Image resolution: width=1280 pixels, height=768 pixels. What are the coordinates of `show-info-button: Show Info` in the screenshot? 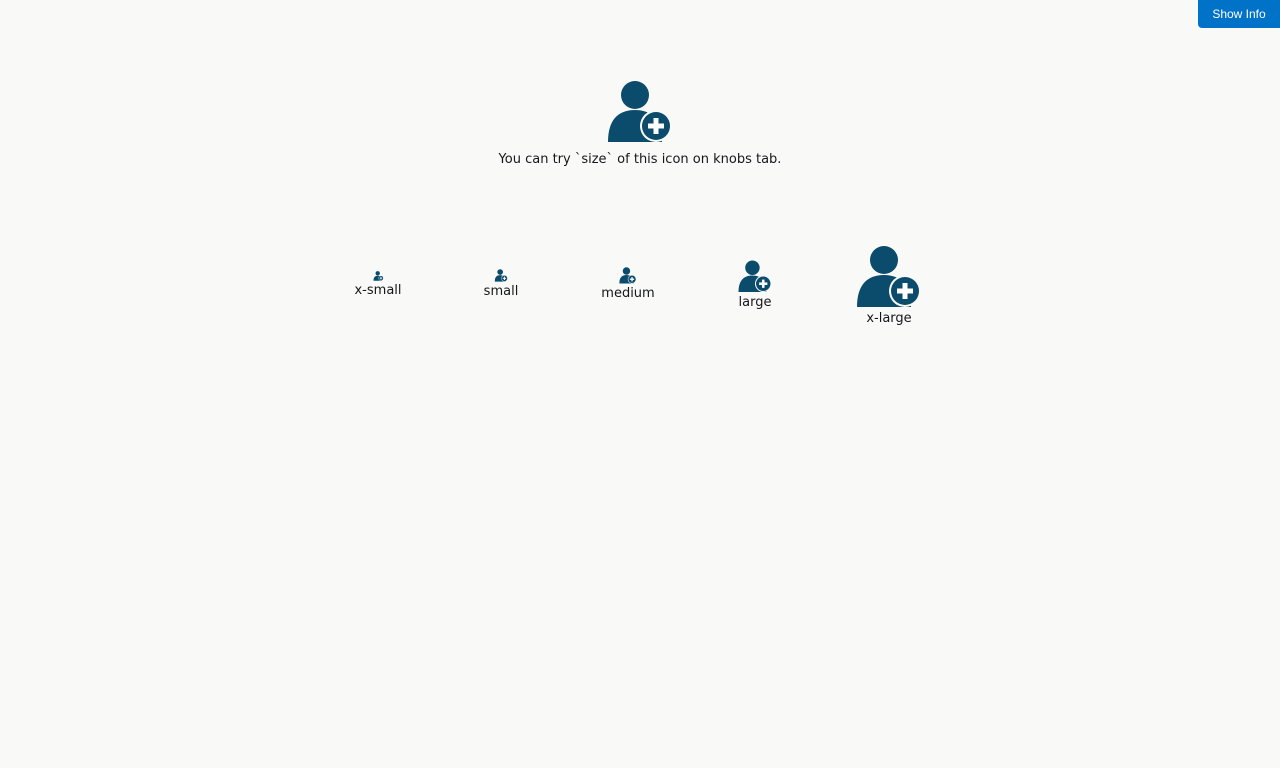 It's located at (1239, 14).